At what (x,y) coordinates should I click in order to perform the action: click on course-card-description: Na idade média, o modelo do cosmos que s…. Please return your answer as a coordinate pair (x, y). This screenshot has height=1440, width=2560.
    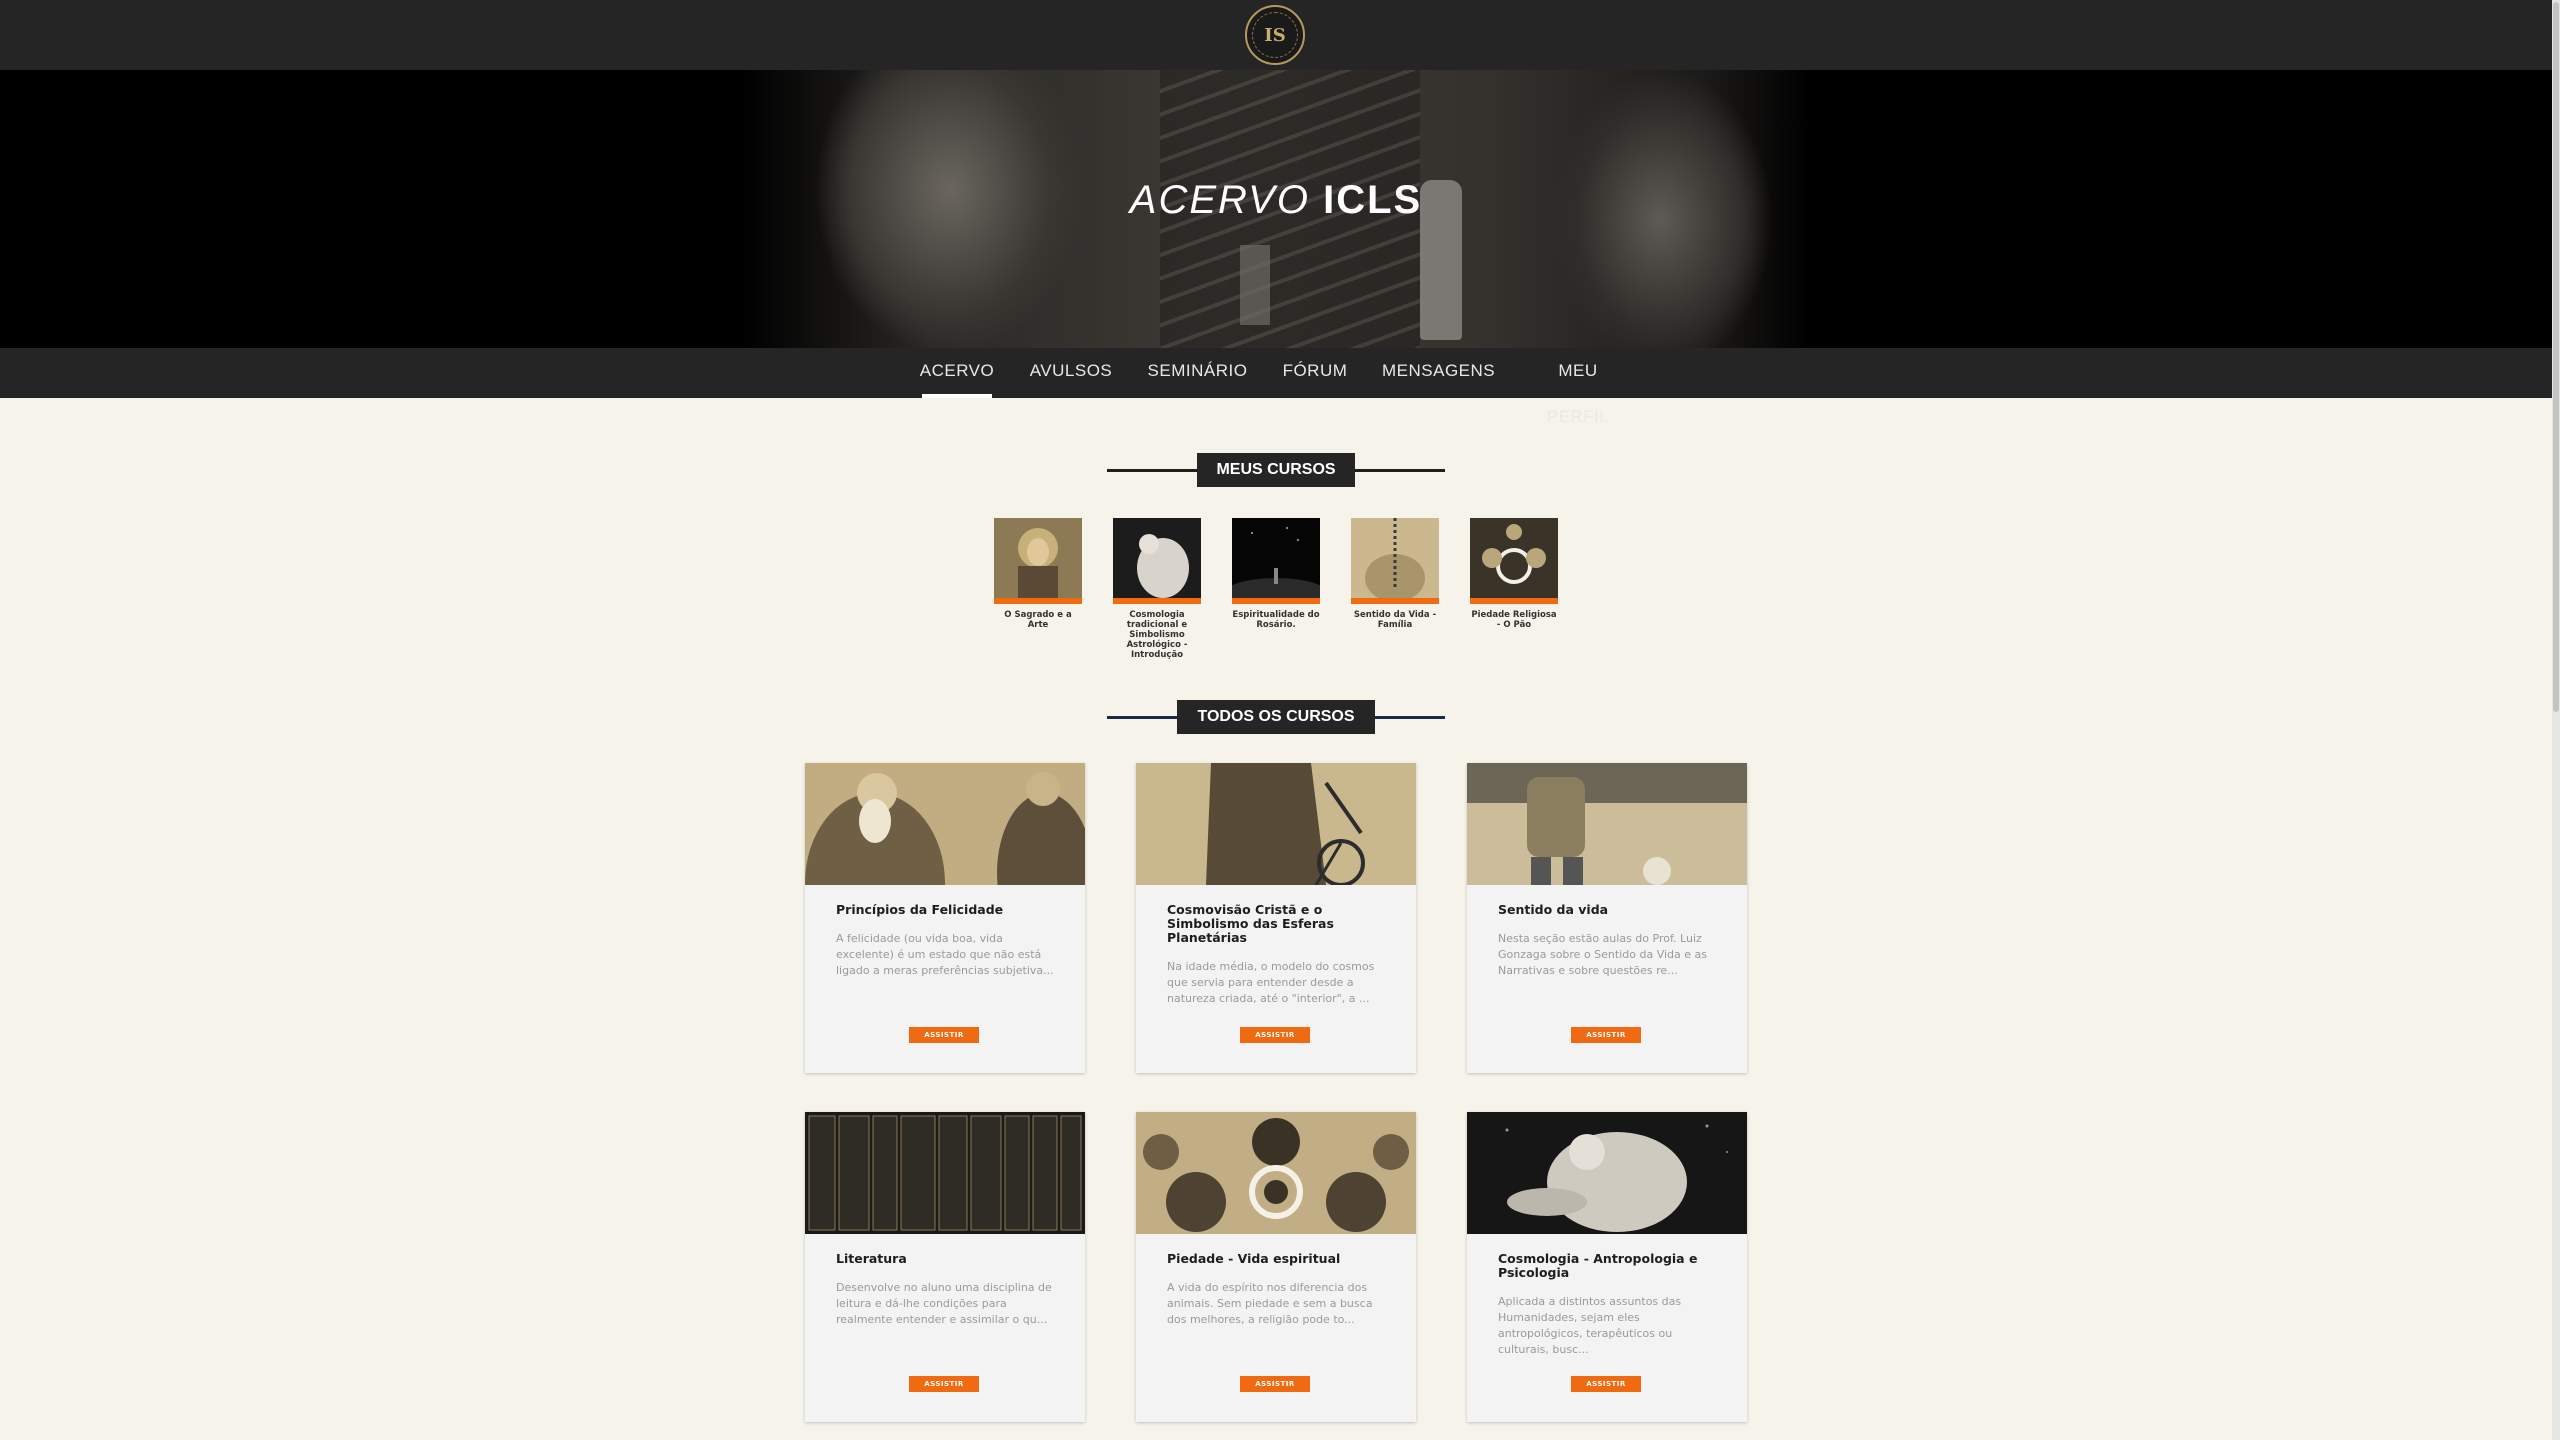
    Looking at the image, I should click on (1271, 982).